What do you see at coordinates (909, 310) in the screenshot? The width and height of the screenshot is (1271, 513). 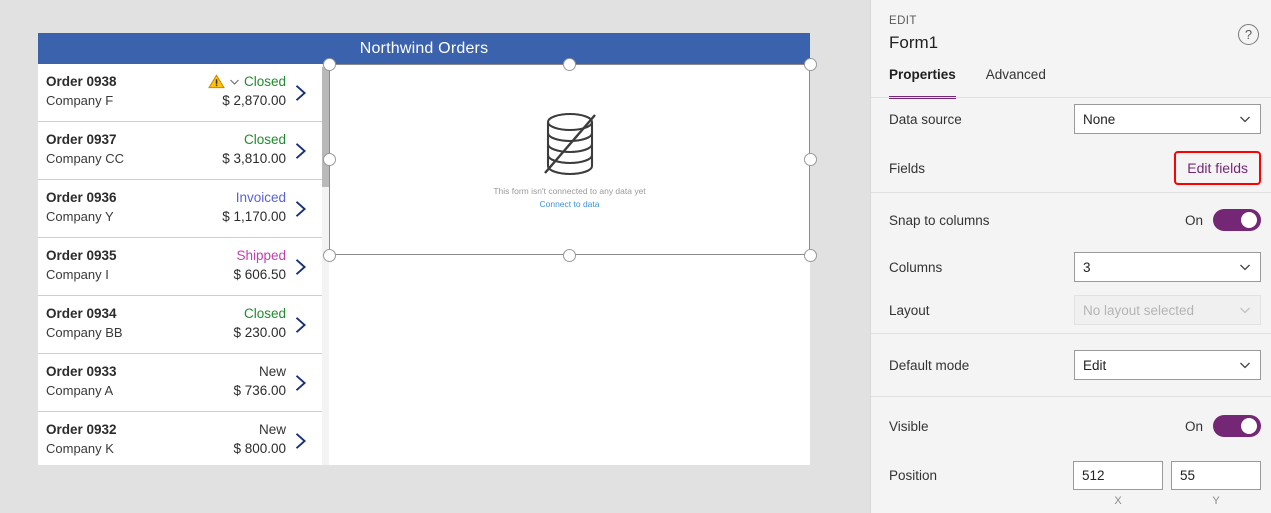 I see `layout-label: Layout` at bounding box center [909, 310].